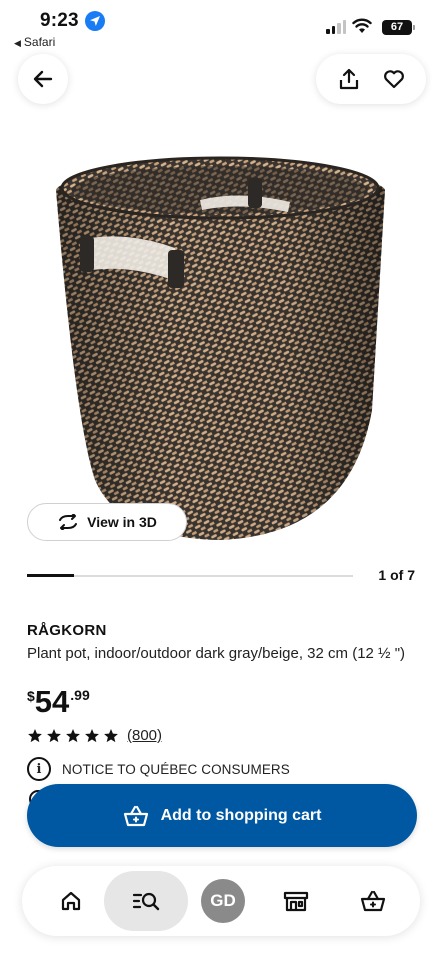 The image size is (444, 960). I want to click on cell-signal-icon, so click(336, 27).